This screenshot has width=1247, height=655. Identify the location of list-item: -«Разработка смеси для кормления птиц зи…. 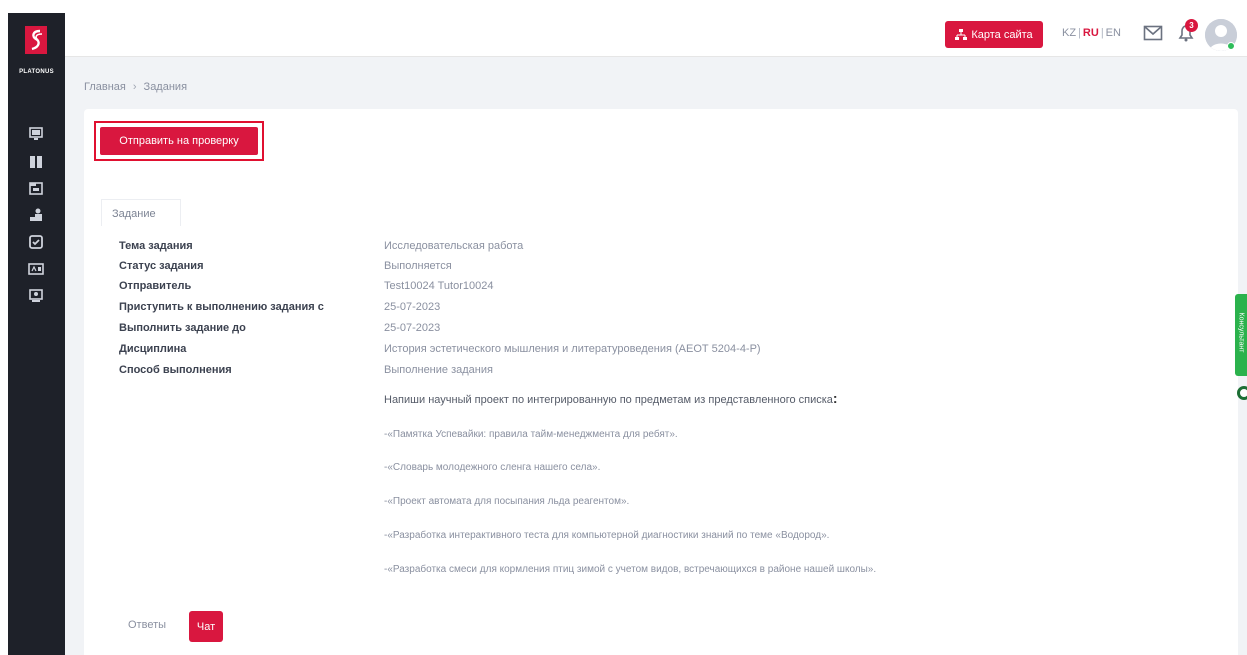
(630, 569).